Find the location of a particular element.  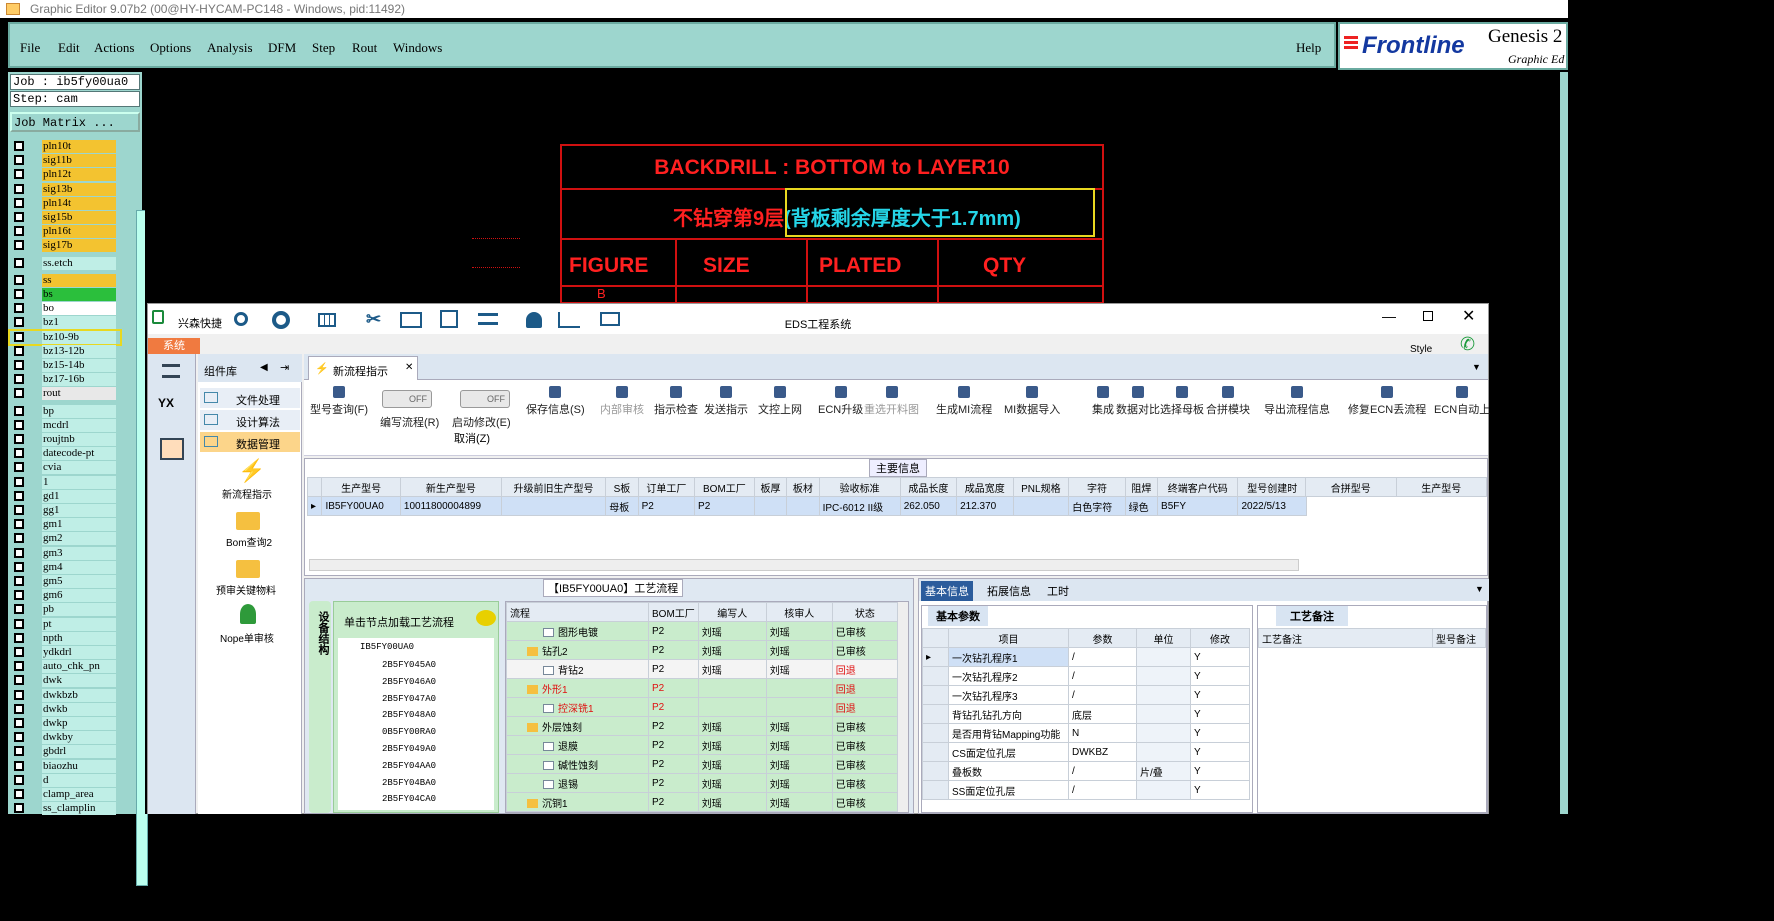

layer-row: dwkb is located at coordinates (65, 709).